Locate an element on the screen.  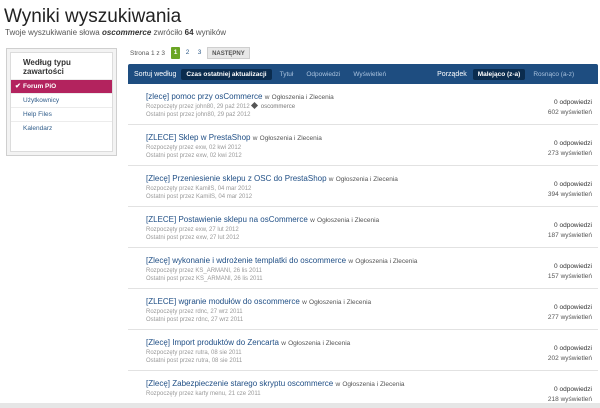
result-started-text: Rozpoczęty przez john80, 29 paź 2012 is located at coordinates (198, 107).